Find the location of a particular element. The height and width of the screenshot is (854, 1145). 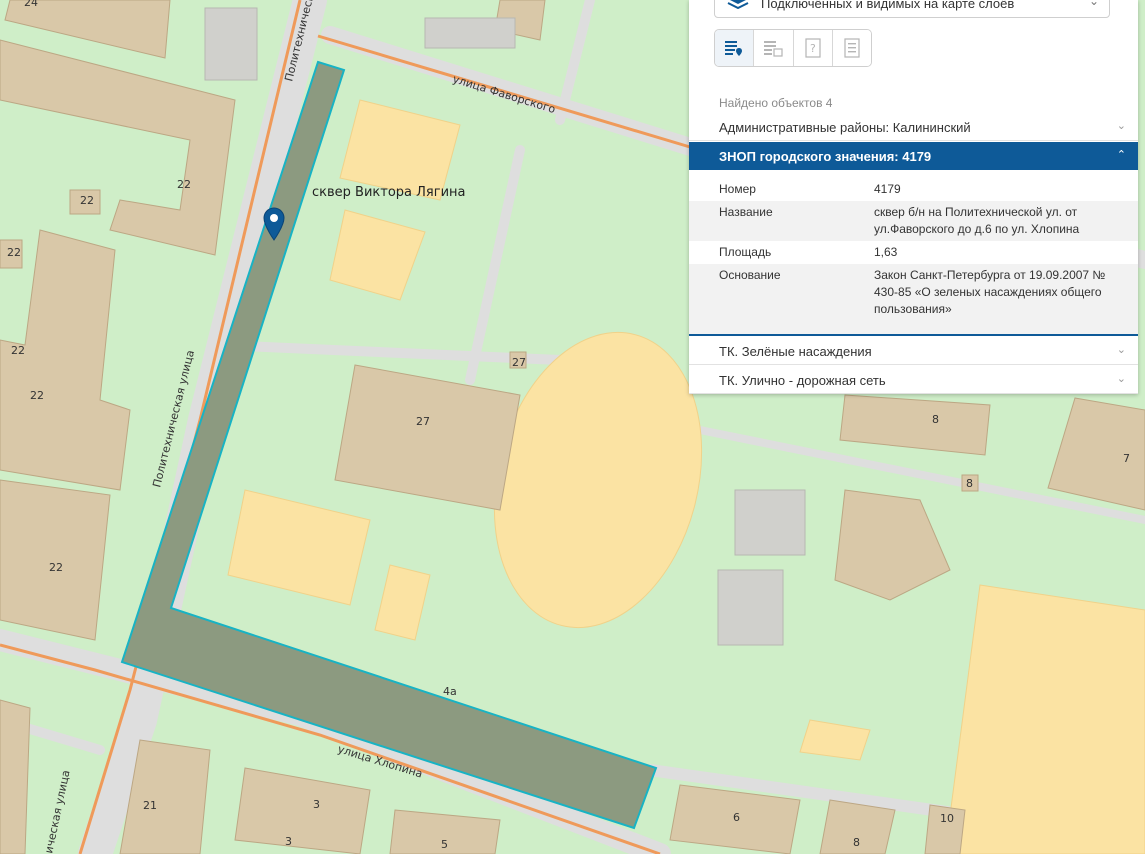

accordion-label: ЗНОП городского значения: 4179 is located at coordinates (825, 156).